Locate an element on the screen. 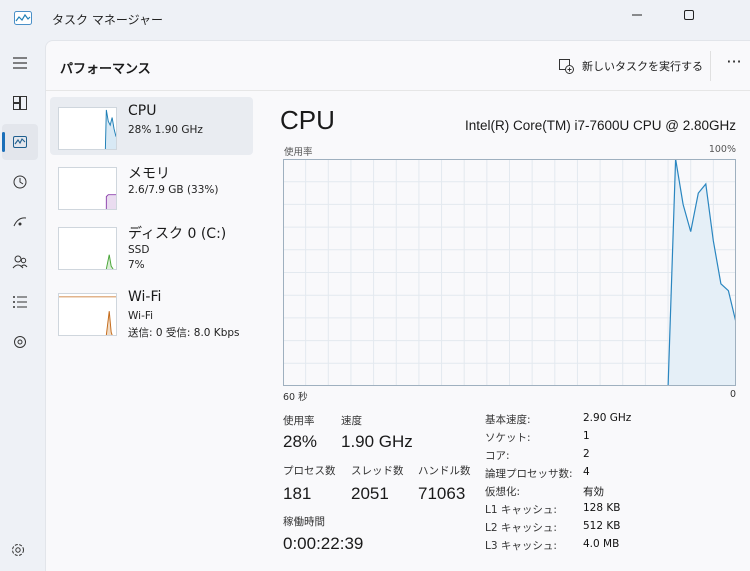 This screenshot has width=750, height=571. minimize-button is located at coordinates (637, 15).